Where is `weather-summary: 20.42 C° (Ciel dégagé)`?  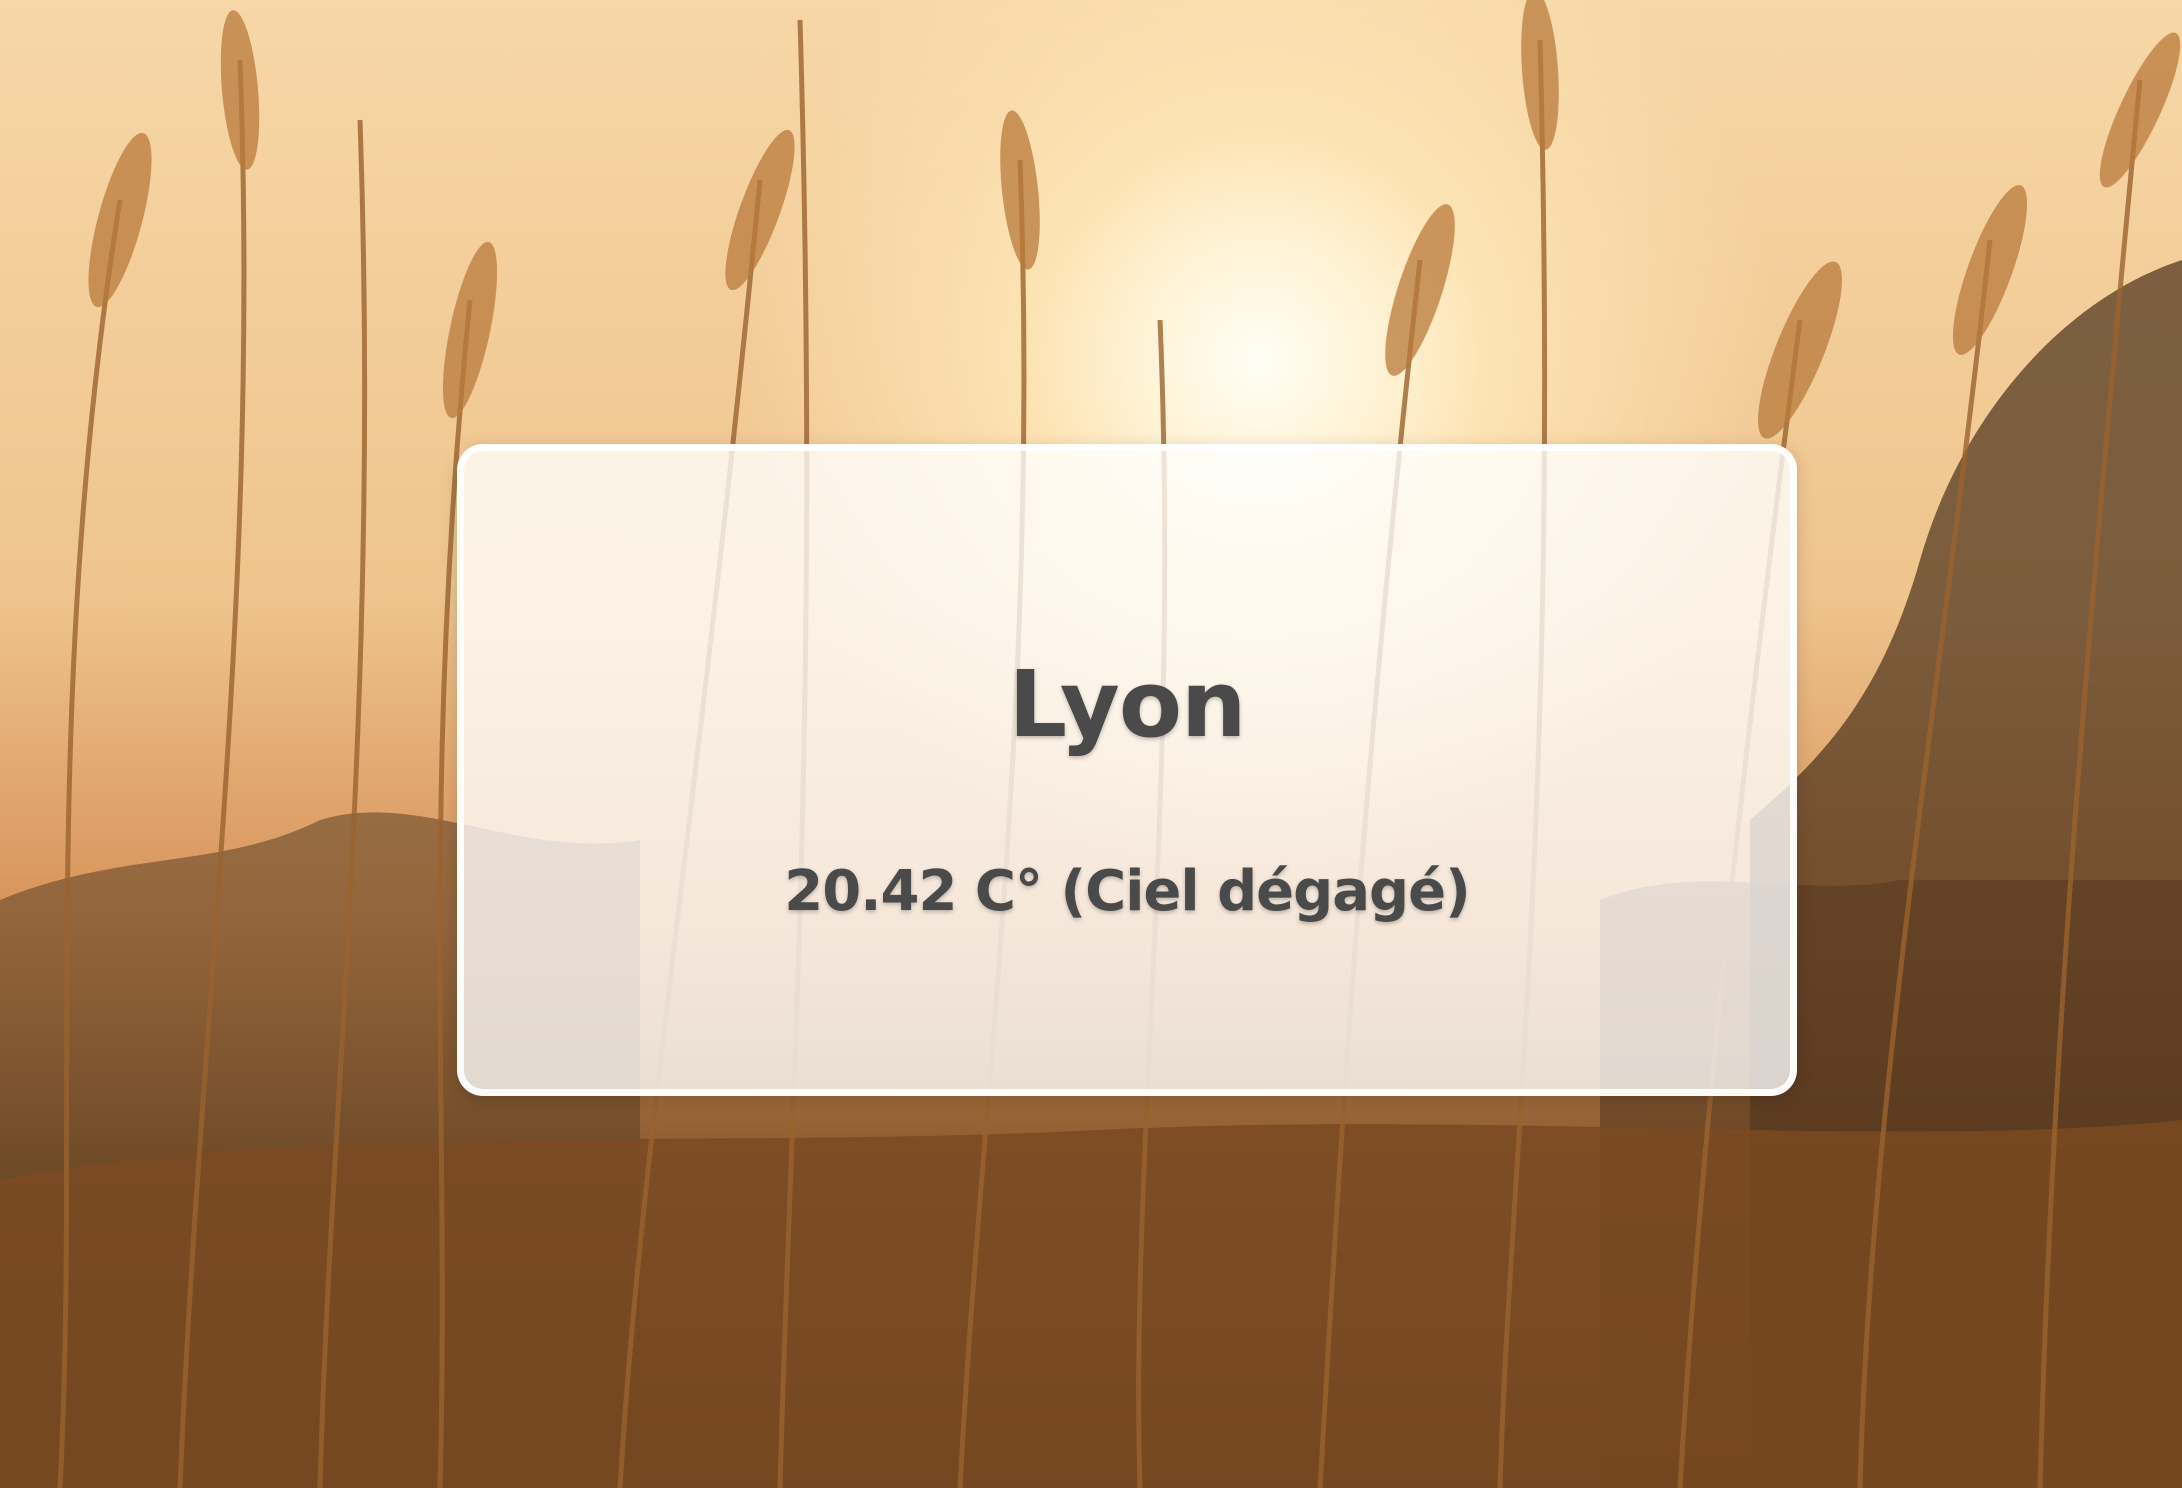
weather-summary: 20.42 C° (Ciel dégagé) is located at coordinates (1127, 891).